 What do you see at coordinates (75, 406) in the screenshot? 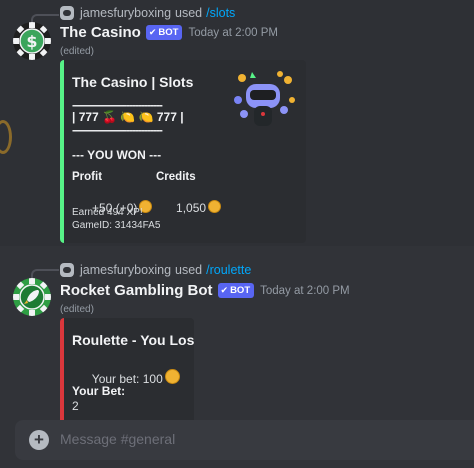
I see `field-bet-value: 2` at bounding box center [75, 406].